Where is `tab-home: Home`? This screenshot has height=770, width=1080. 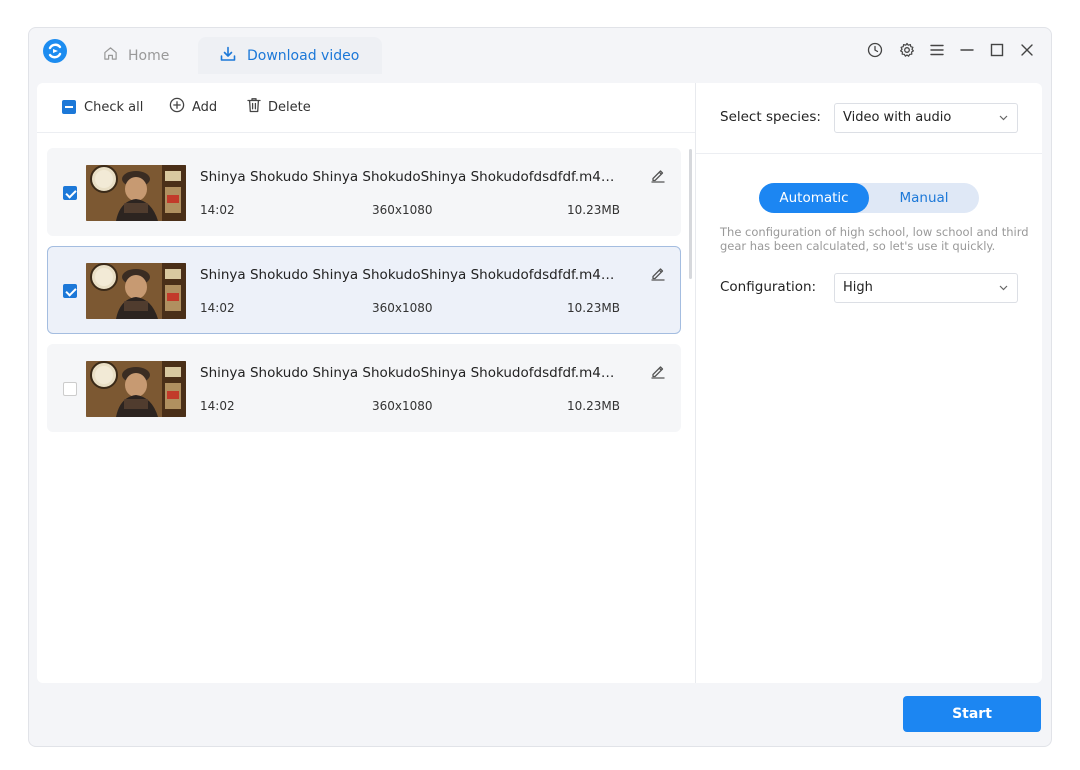
tab-home: Home is located at coordinates (136, 55).